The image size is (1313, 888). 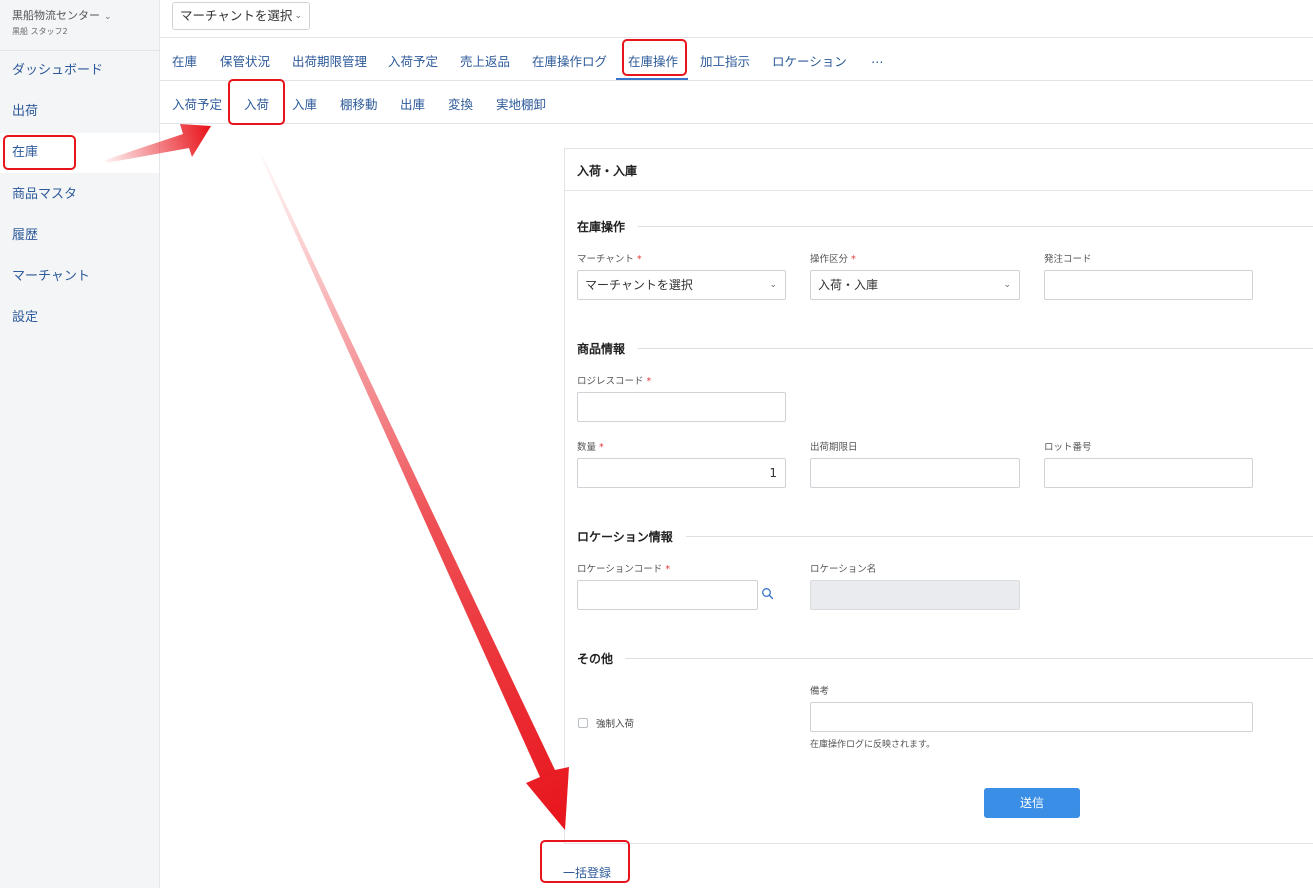 What do you see at coordinates (654, 57) in the screenshot?
I see `highlight-operation-tab` at bounding box center [654, 57].